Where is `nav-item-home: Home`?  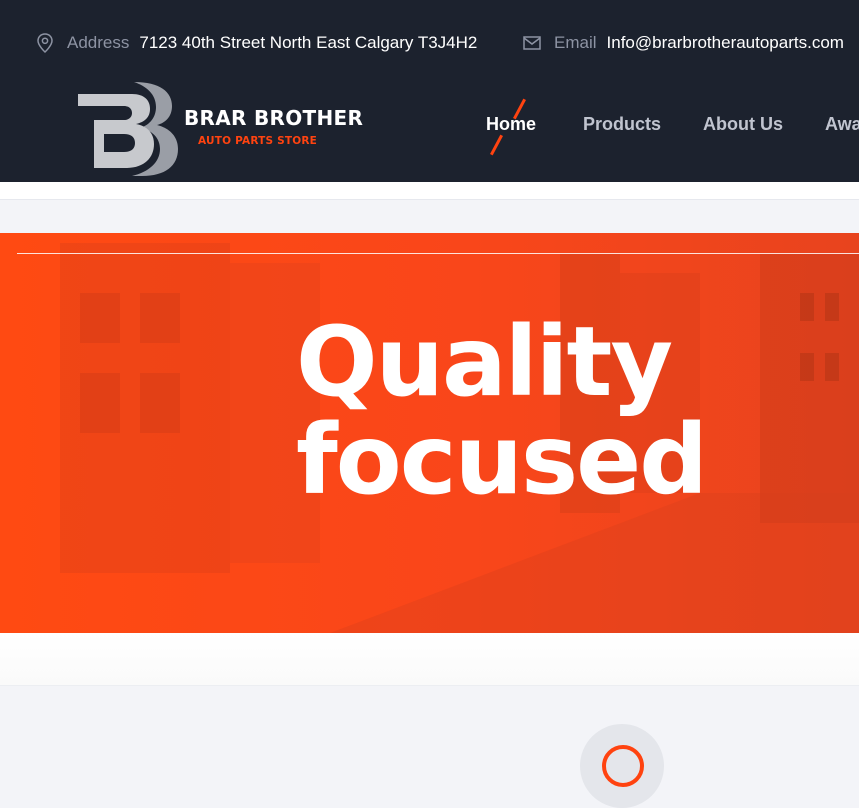
nav-item-home: Home is located at coordinates (511, 124).